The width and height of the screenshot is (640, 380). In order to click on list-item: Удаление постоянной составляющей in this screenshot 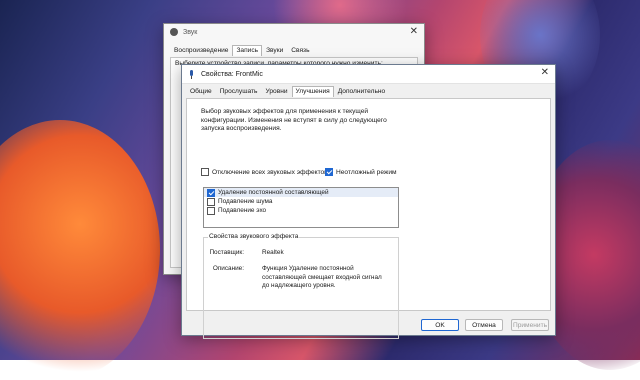, I will do `click(301, 192)`.